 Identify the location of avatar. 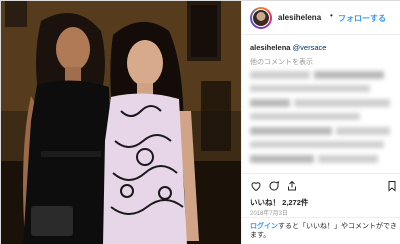
(261, 18).